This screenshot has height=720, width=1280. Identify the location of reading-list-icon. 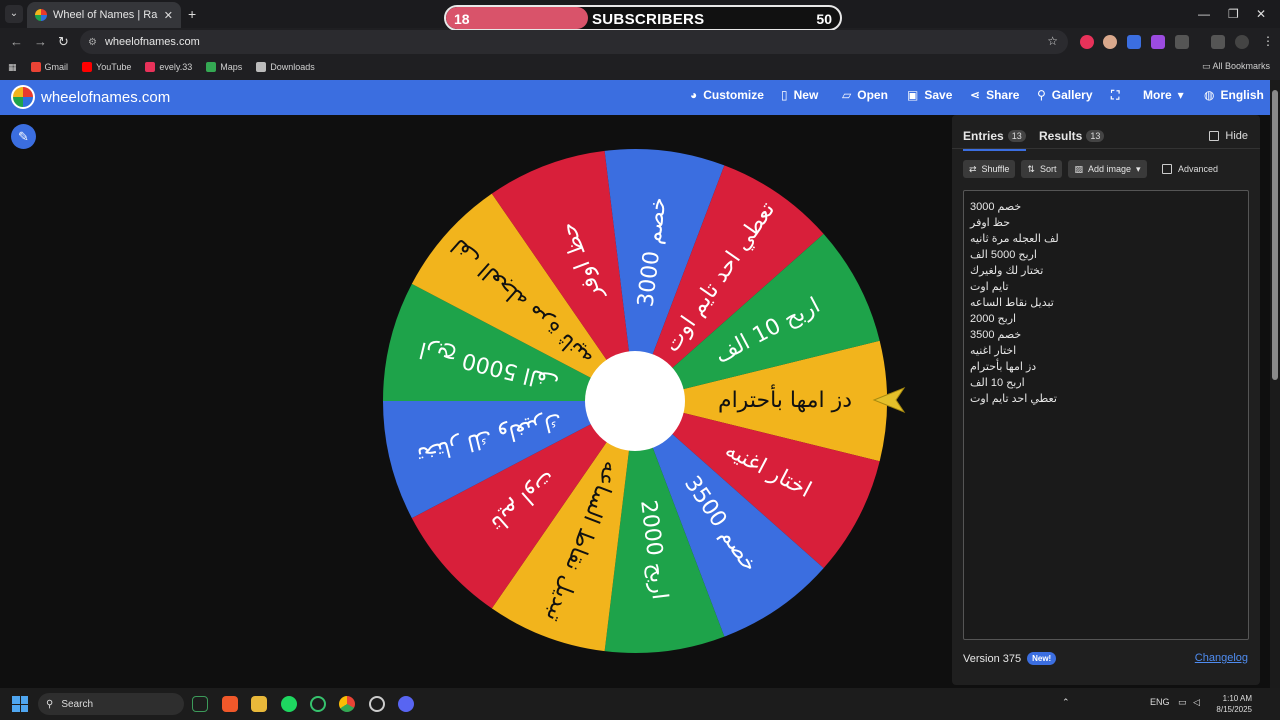
(1218, 42).